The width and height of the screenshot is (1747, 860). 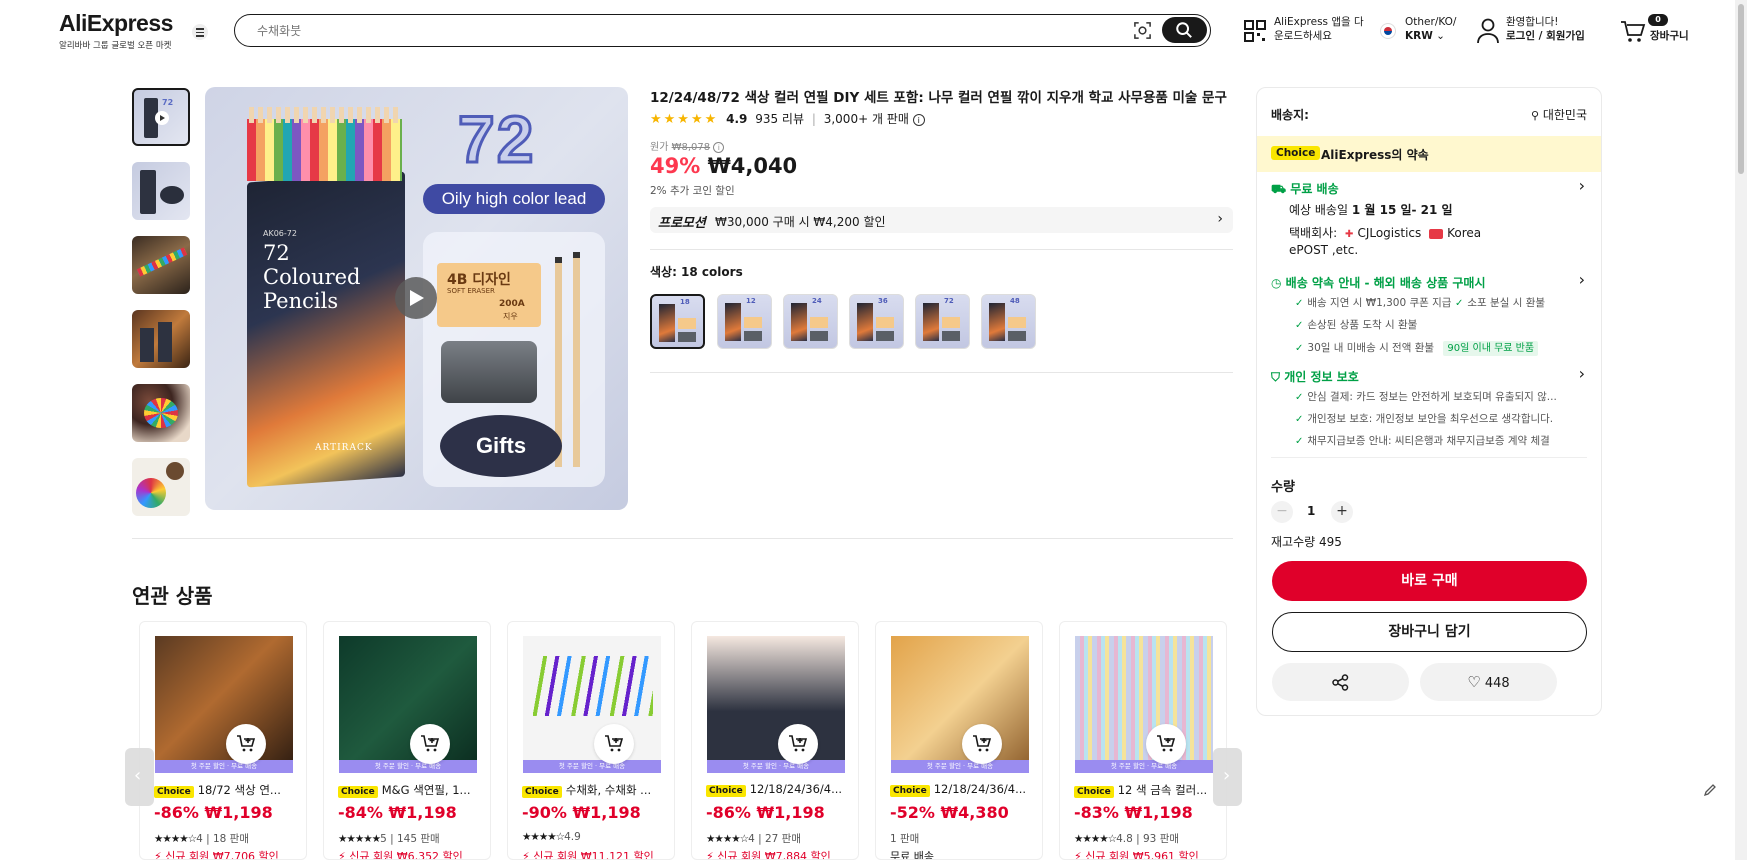 What do you see at coordinates (1669, 36) in the screenshot?
I see `cart-label: 장바구니` at bounding box center [1669, 36].